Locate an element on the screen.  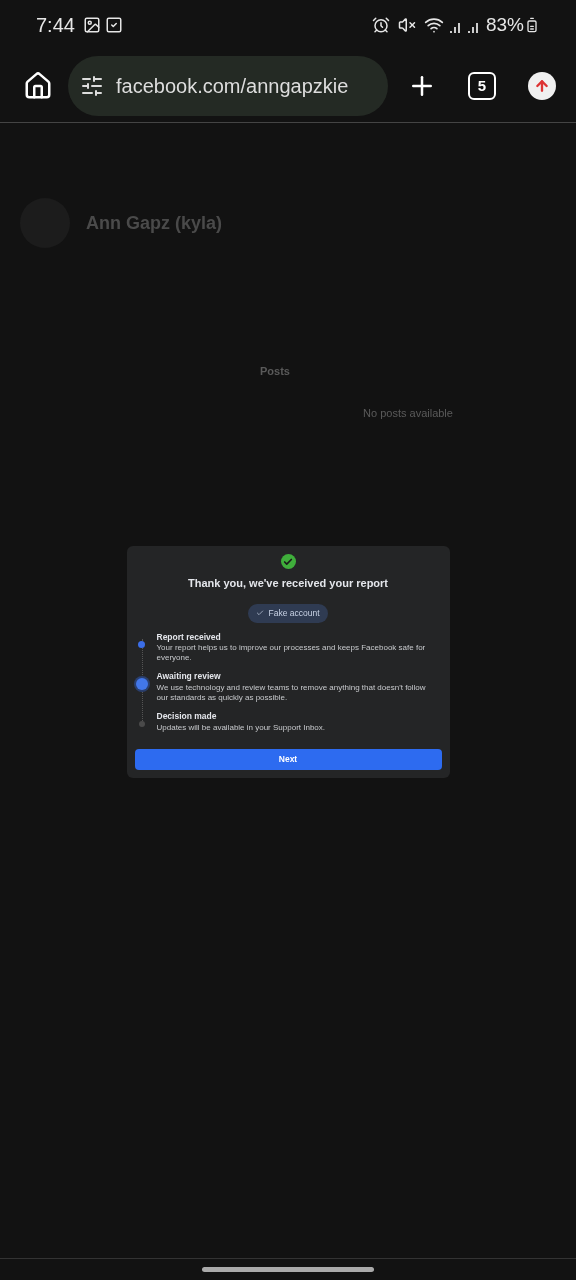
update-button is located at coordinates (542, 86).